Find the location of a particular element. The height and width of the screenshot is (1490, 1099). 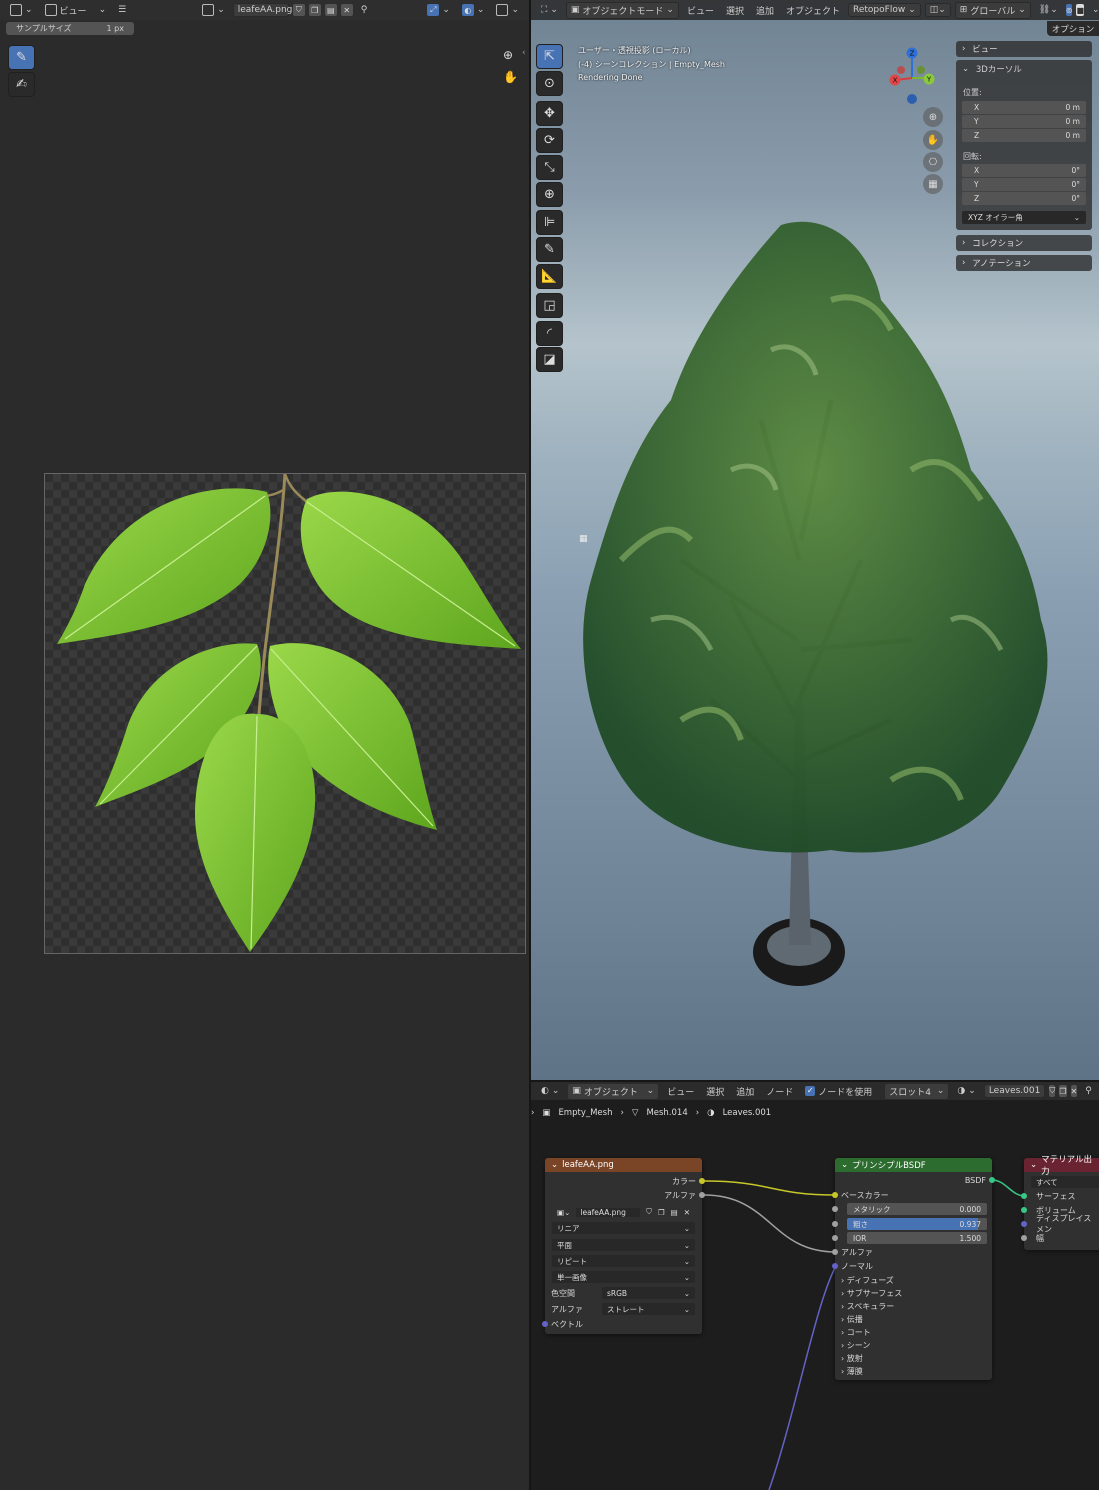

view-panel-header: › ビュー is located at coordinates (1024, 49).